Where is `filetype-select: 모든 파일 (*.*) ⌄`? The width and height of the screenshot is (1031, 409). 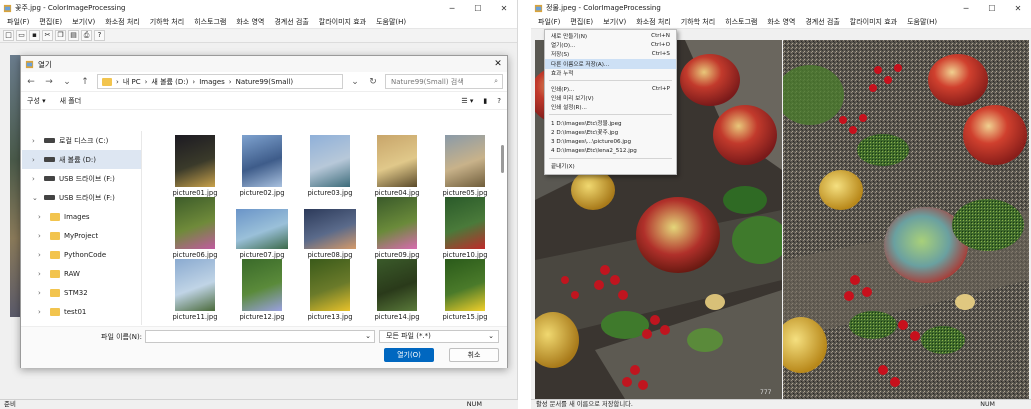 filetype-select: 모든 파일 (*.*) ⌄ is located at coordinates (439, 336).